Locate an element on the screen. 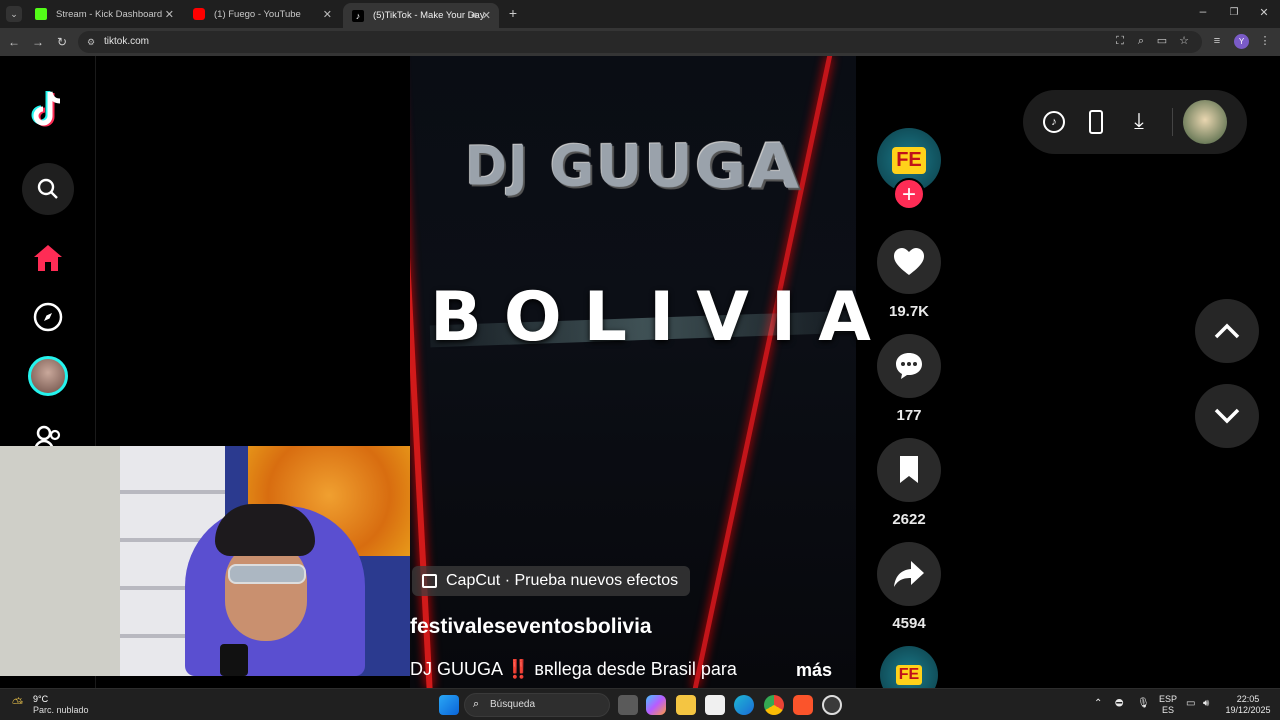 This screenshot has height=720, width=1280. back-icon: ← is located at coordinates (14, 42).